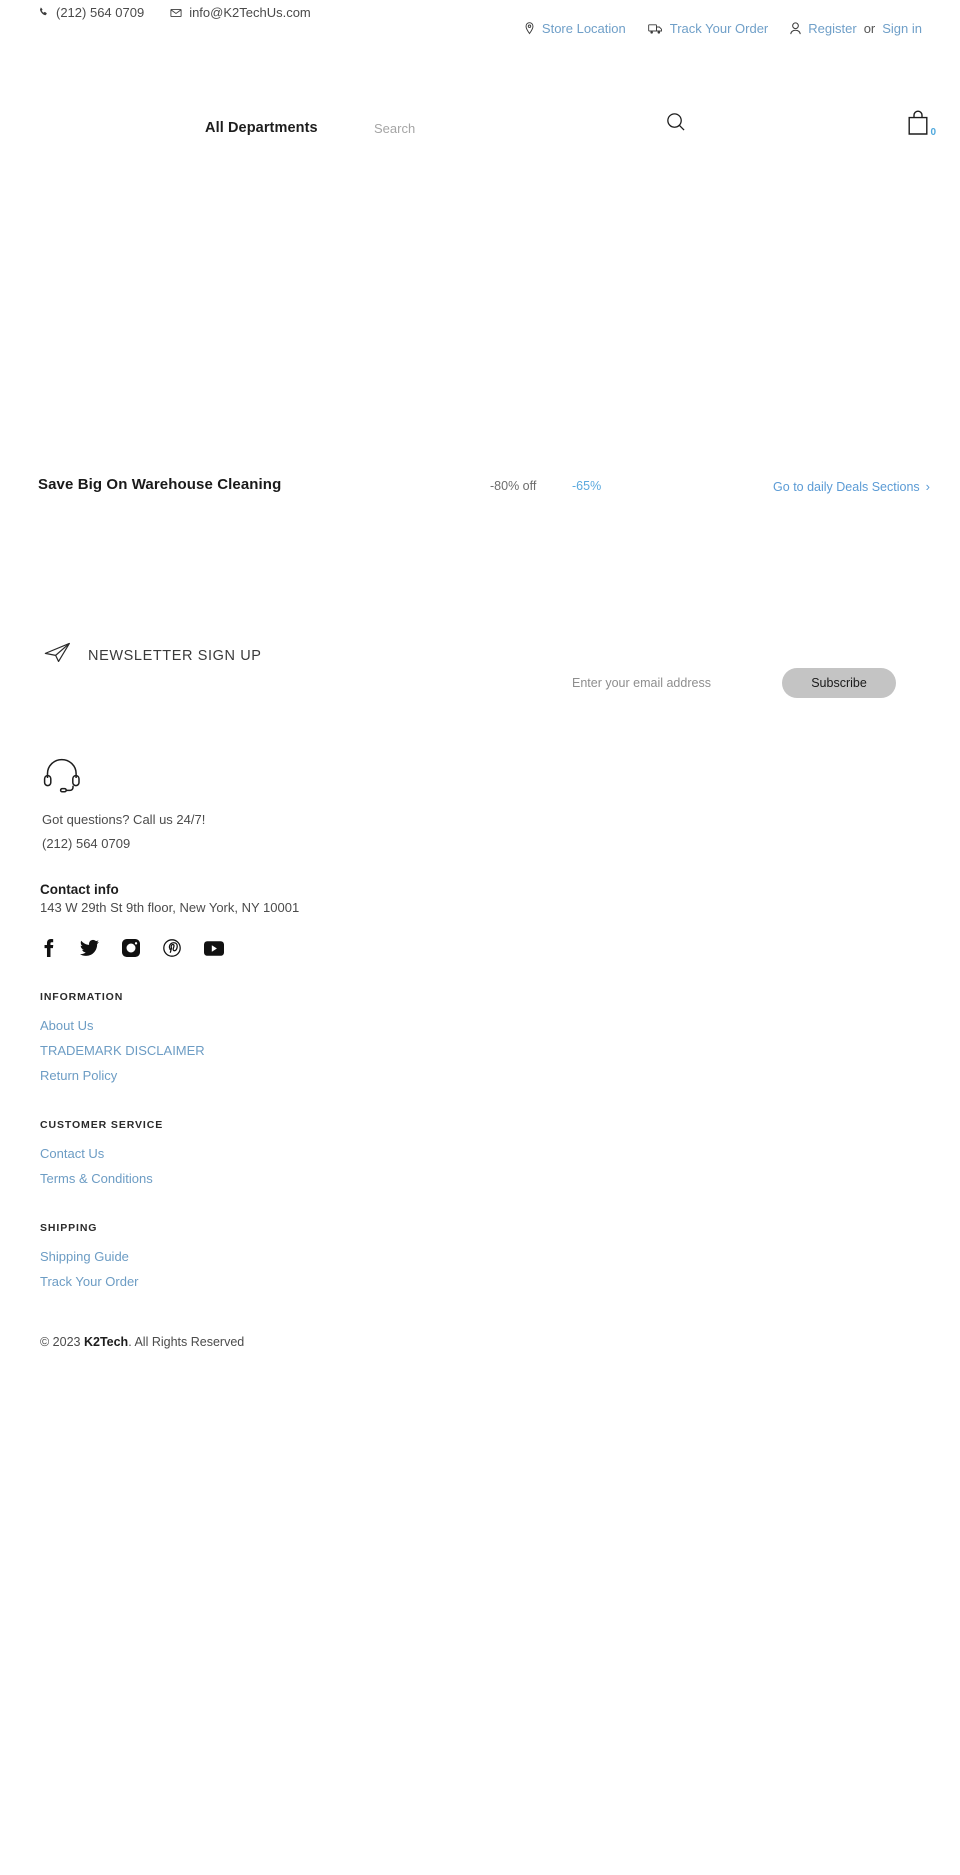  I want to click on footer-column-title: INFORMATION, so click(82, 997).